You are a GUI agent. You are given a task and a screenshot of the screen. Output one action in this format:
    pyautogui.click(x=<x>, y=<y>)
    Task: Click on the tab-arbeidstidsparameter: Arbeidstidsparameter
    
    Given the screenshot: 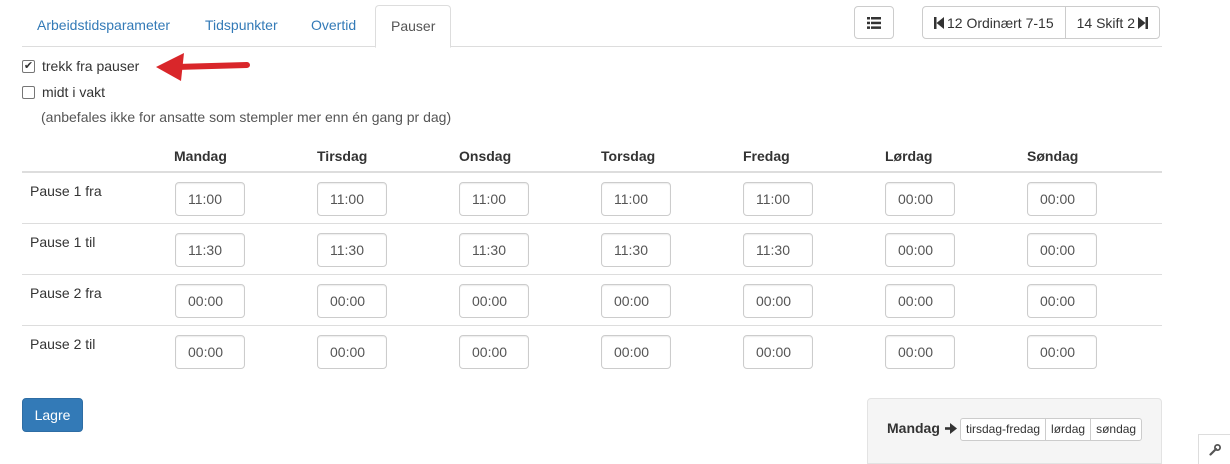 What is the action you would take?
    pyautogui.click(x=103, y=26)
    